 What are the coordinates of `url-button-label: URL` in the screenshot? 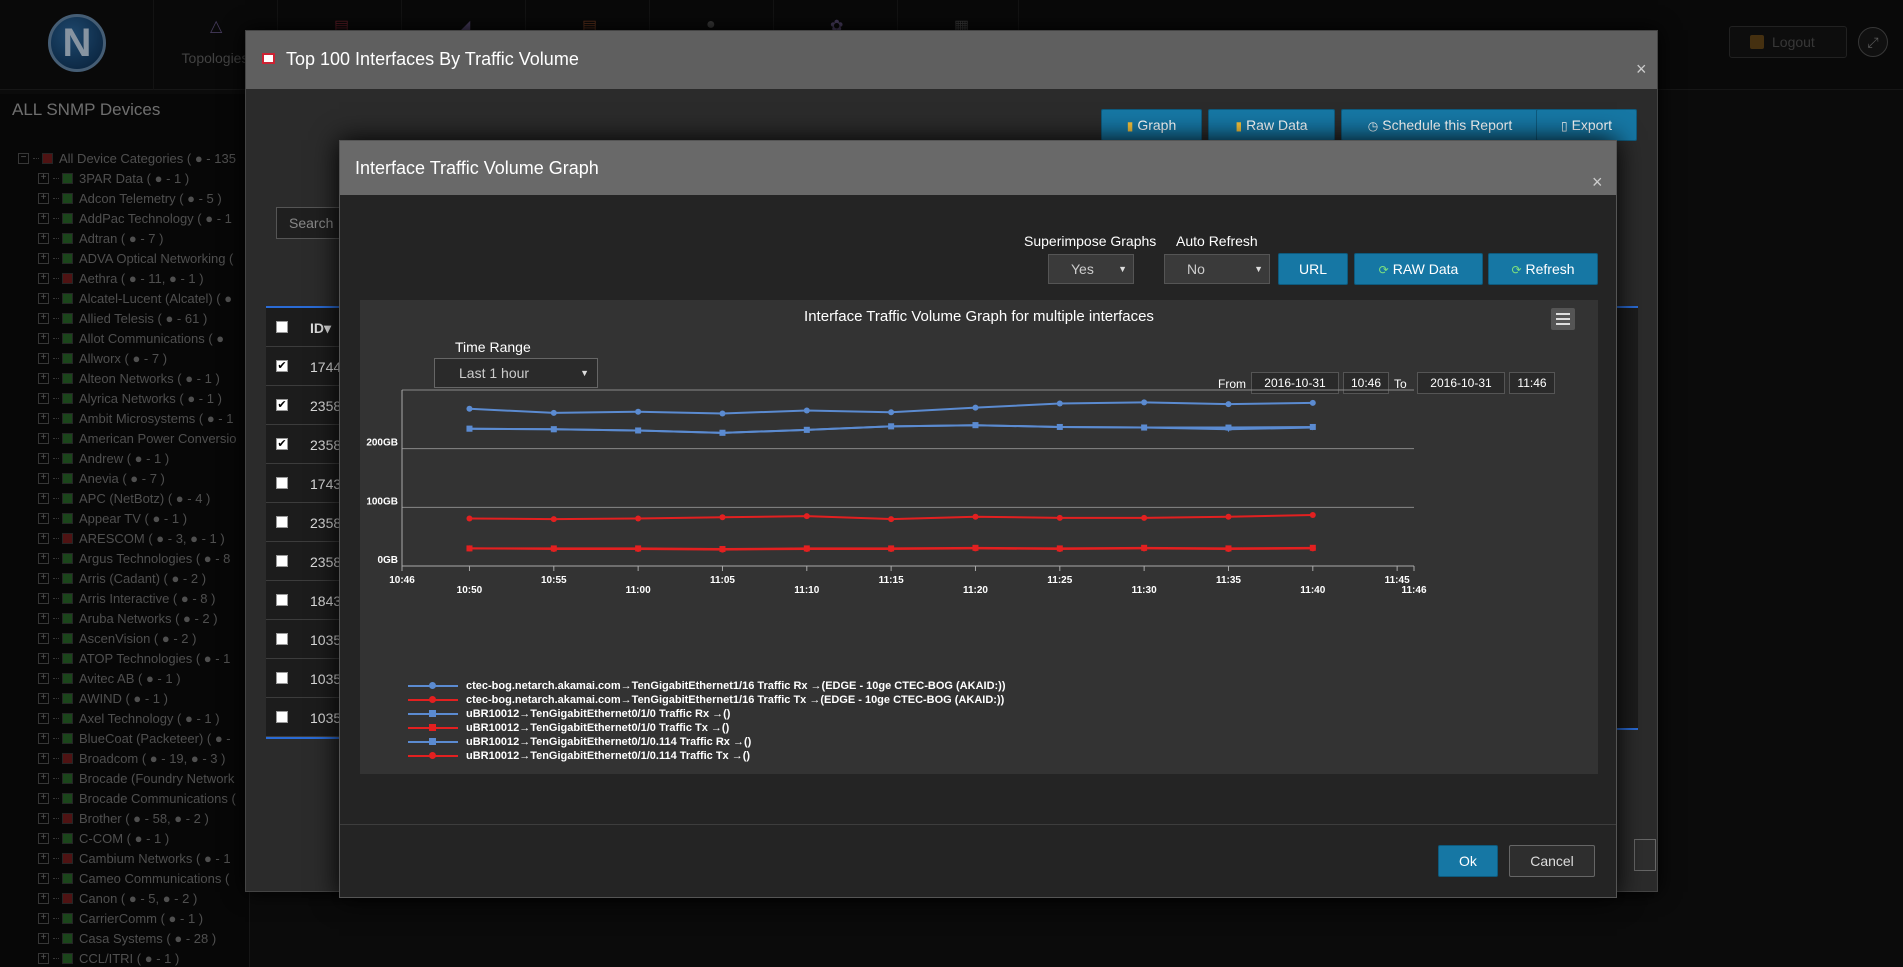 It's located at (1312, 269).